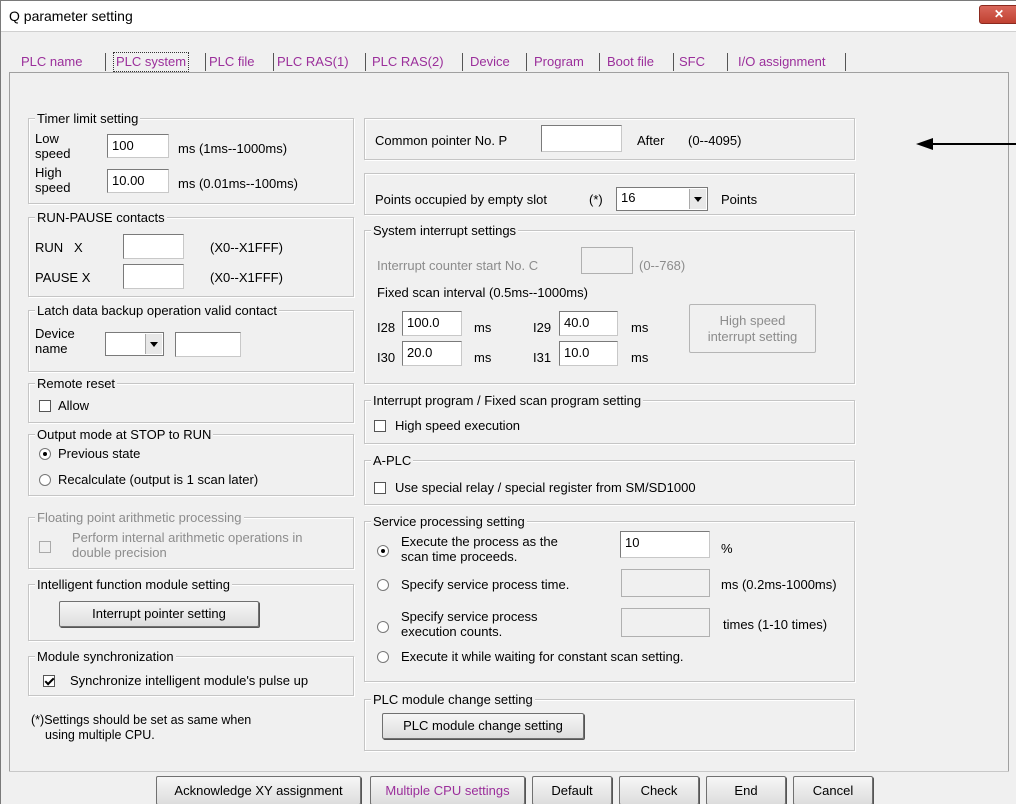 Image resolution: width=1018 pixels, height=804 pixels. Describe the element at coordinates (313, 62) in the screenshot. I see `tab-plc-ras1: PLC RAS(1)` at that location.